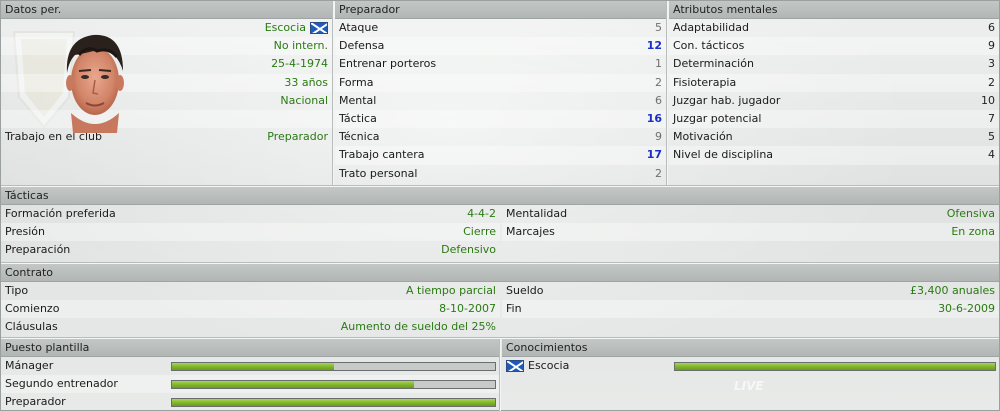 The width and height of the screenshot is (1000, 411). I want to click on coach-attribute-row: Trabajo cantera 17, so click(500, 155).